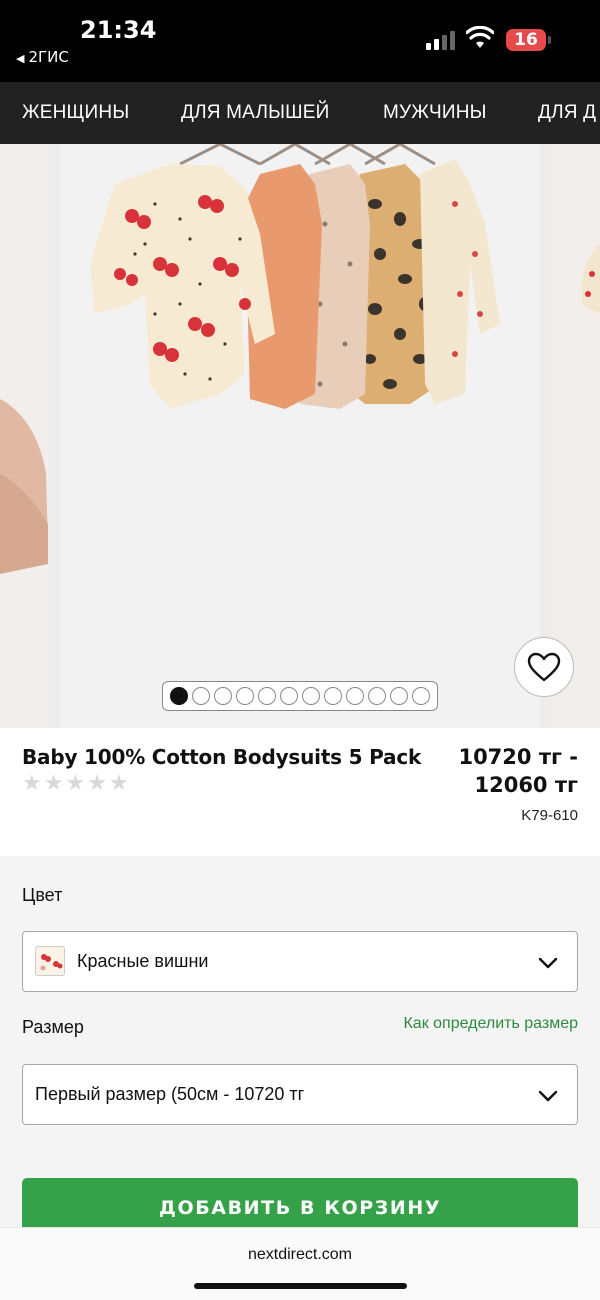 The width and height of the screenshot is (600, 1300). I want to click on battery-tip, so click(549, 40).